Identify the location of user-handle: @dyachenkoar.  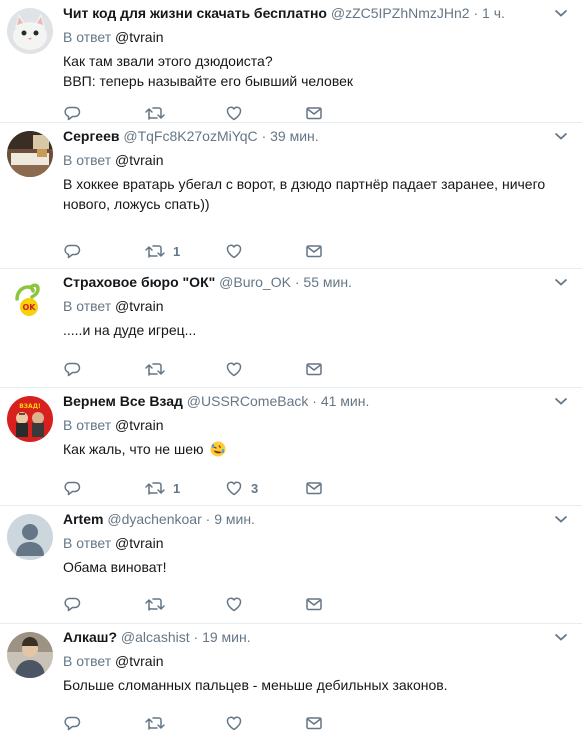
(154, 519).